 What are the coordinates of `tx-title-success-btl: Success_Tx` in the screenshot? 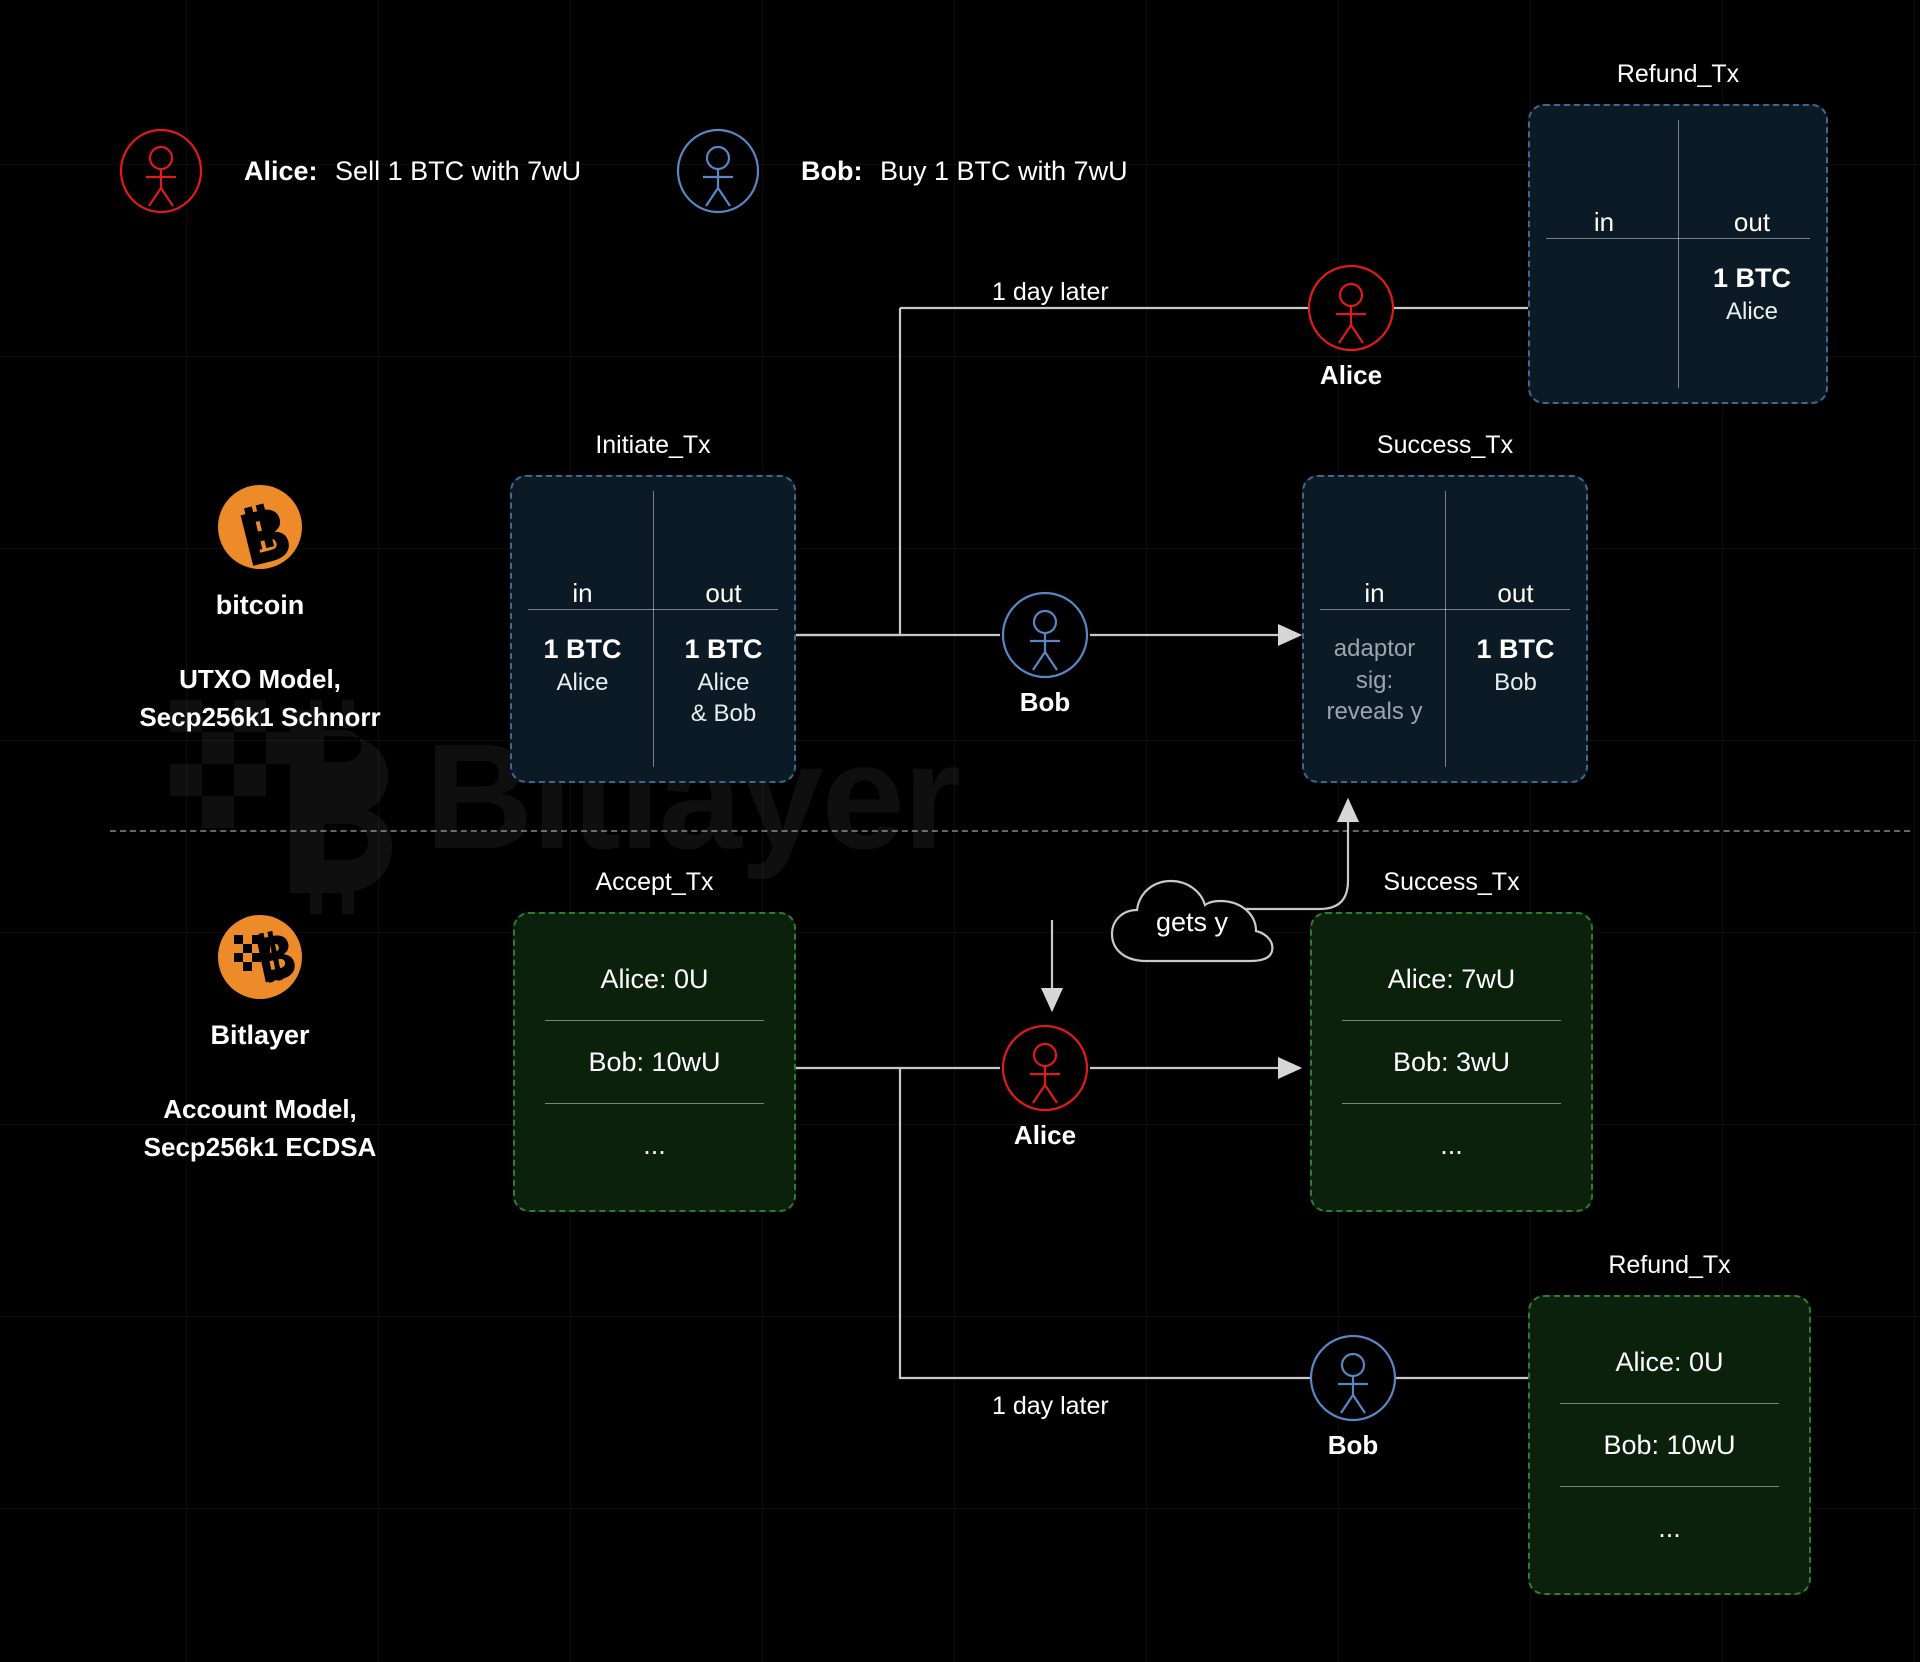 It's located at (1451, 882).